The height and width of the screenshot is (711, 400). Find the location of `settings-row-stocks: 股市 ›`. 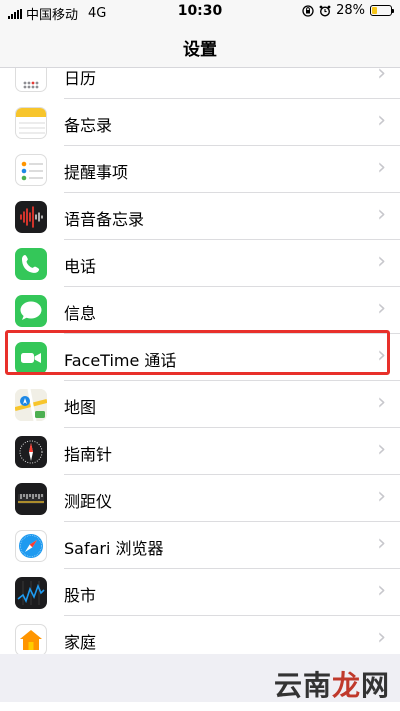

settings-row-stocks: 股市 › is located at coordinates (200, 592).